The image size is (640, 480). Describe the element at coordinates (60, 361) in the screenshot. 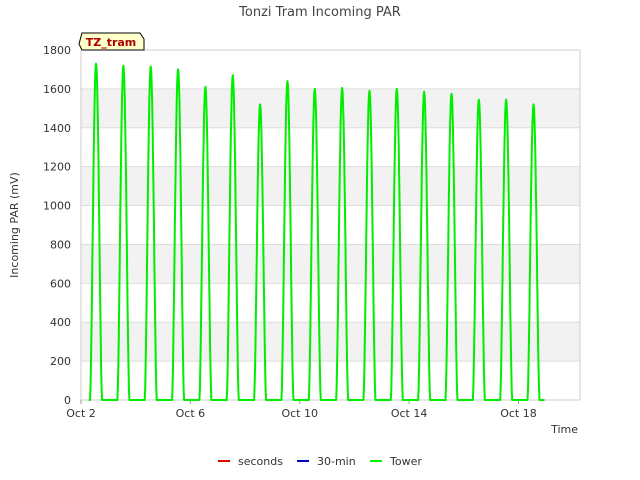

I see `y-tick-label: 200` at that location.